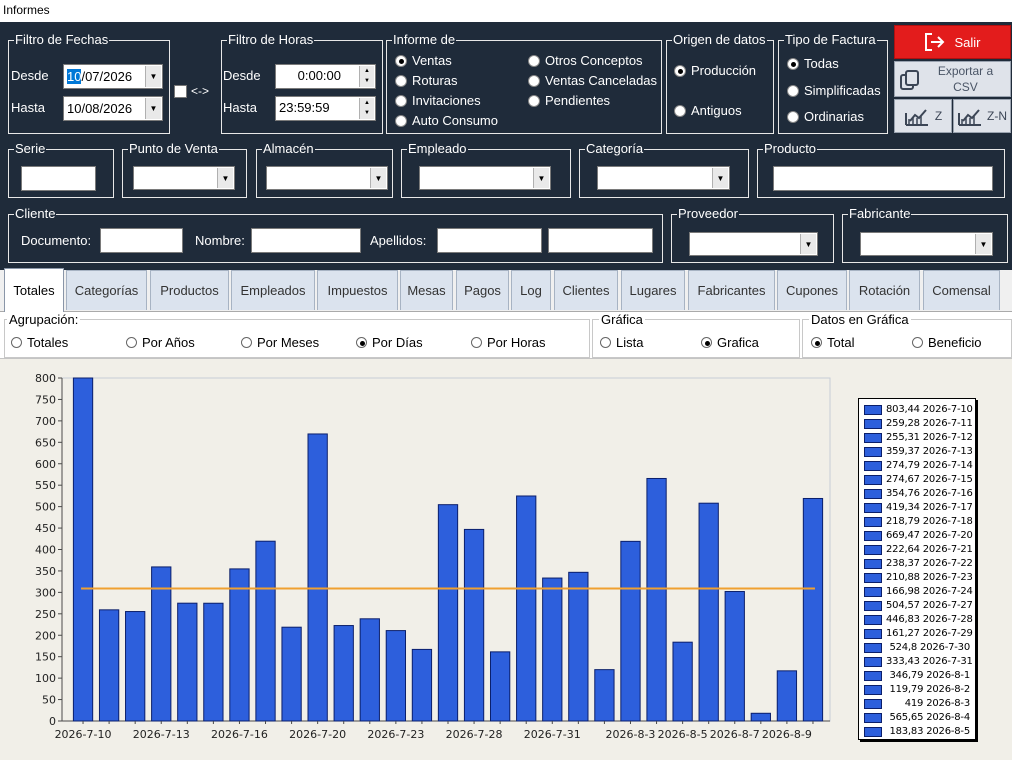  I want to click on date-to-picker: 10/08/2026 ▼, so click(113, 108).